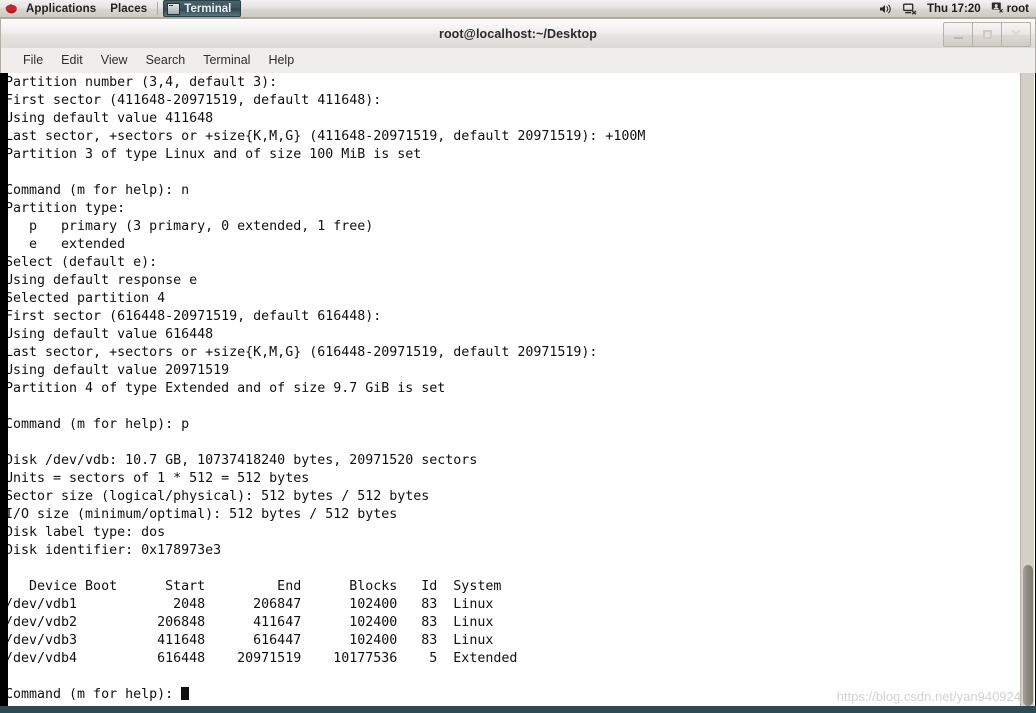 Image resolution: width=1036 pixels, height=713 pixels. Describe the element at coordinates (141, 82) in the screenshot. I see `terminal-line: Partition number (3,4, default 3):` at that location.